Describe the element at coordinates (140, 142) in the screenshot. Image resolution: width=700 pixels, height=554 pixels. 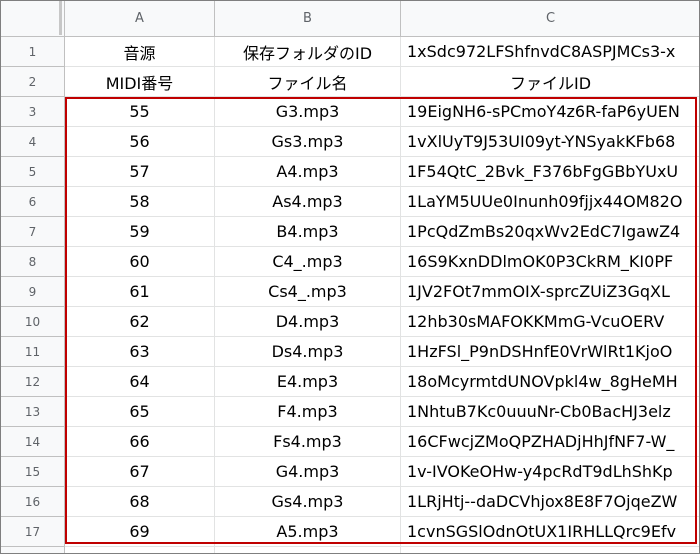
I see `cell-a: 56` at that location.